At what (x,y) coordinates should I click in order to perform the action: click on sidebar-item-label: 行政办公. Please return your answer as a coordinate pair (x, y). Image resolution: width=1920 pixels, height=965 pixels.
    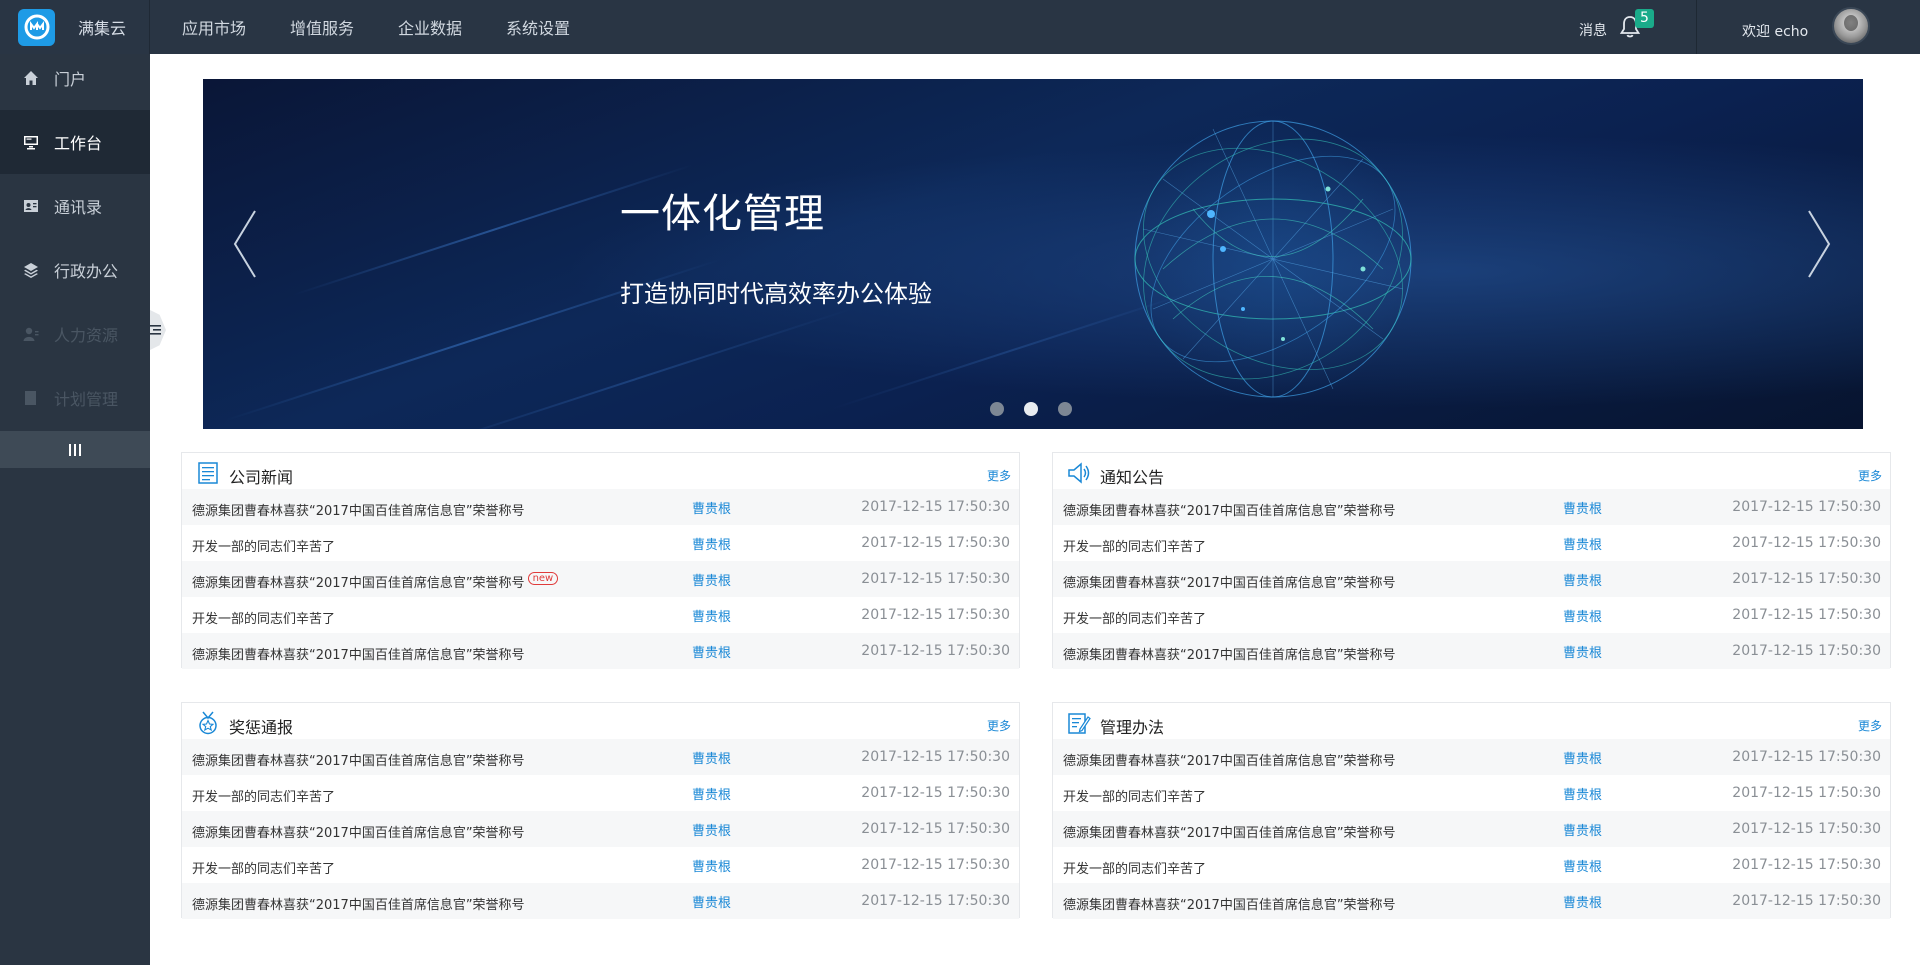
    Looking at the image, I should click on (86, 271).